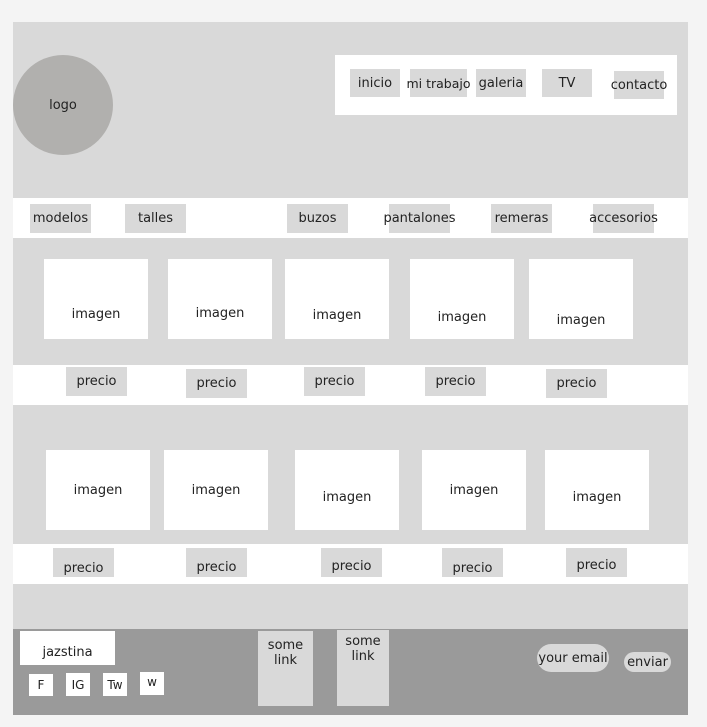  I want to click on logo: logo, so click(63, 105).